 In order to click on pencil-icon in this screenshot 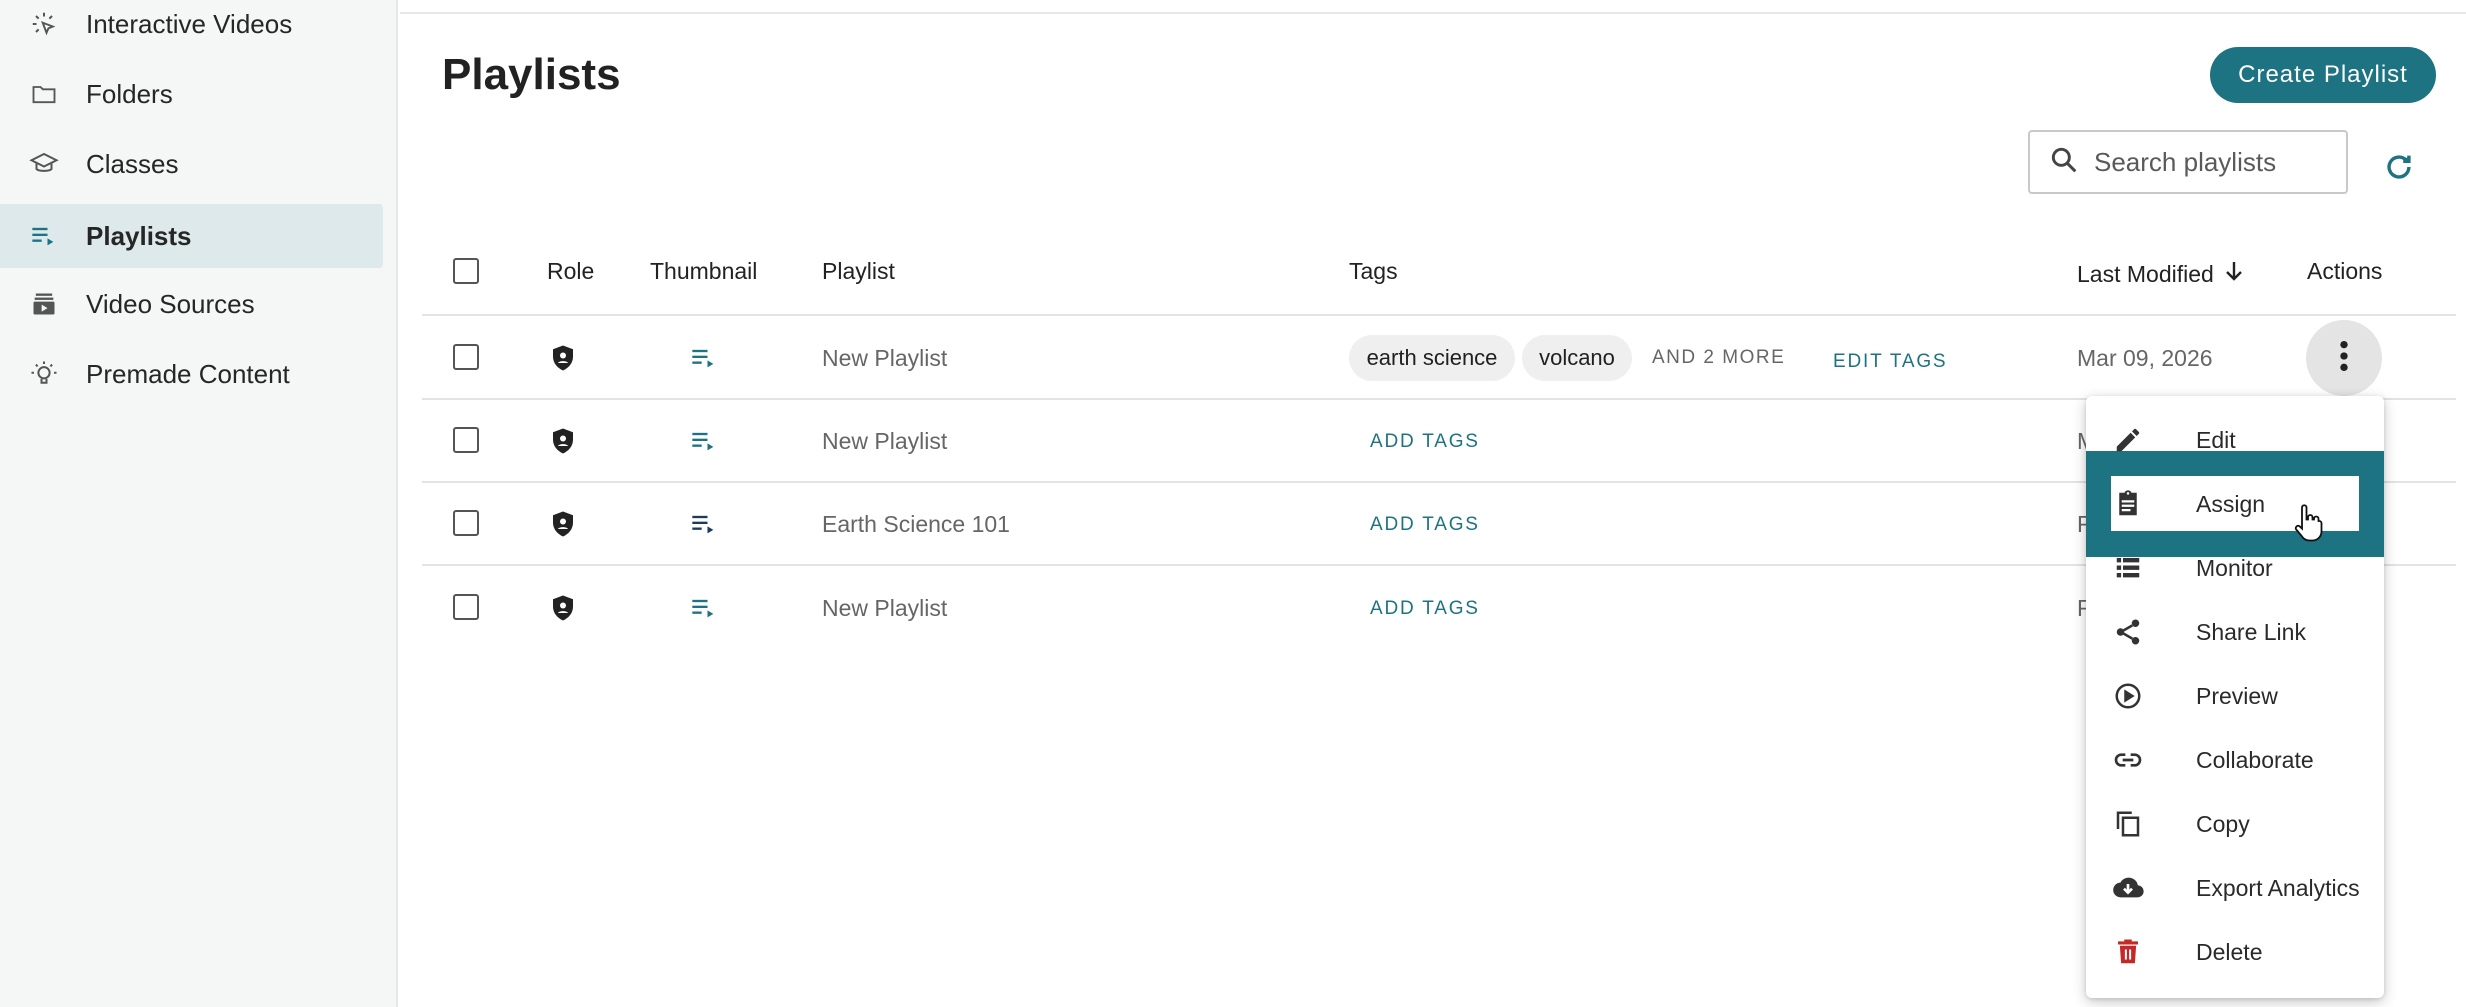, I will do `click(2128, 440)`.